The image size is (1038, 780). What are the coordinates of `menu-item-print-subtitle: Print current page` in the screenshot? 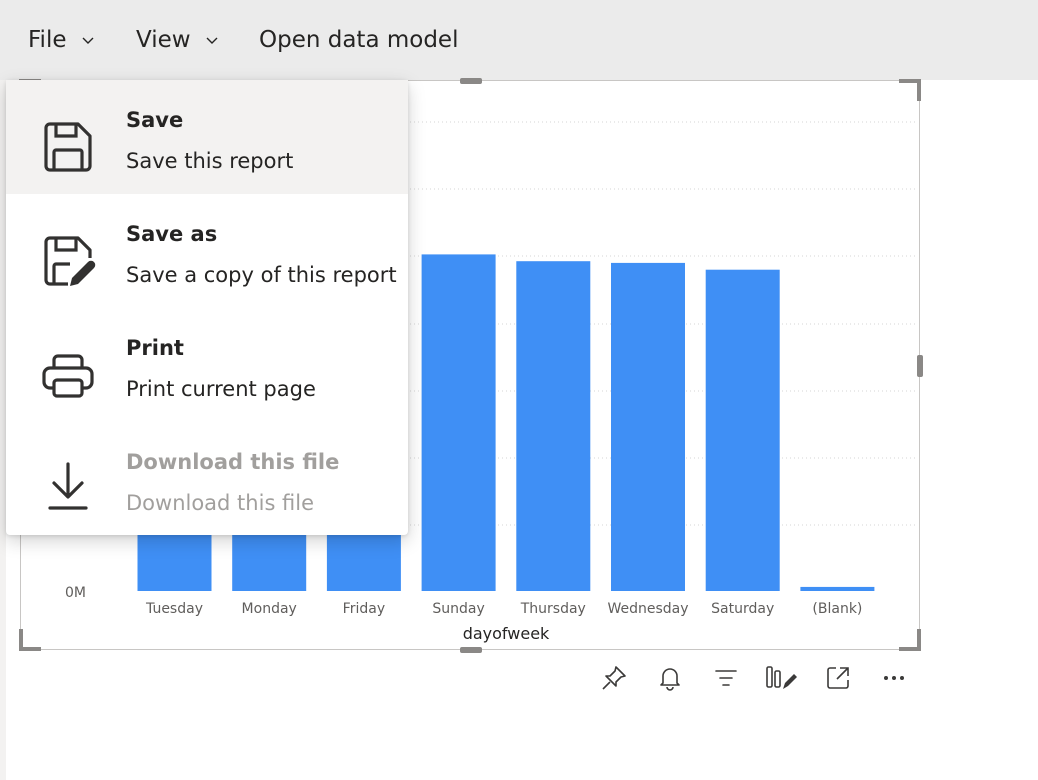 It's located at (221, 389).